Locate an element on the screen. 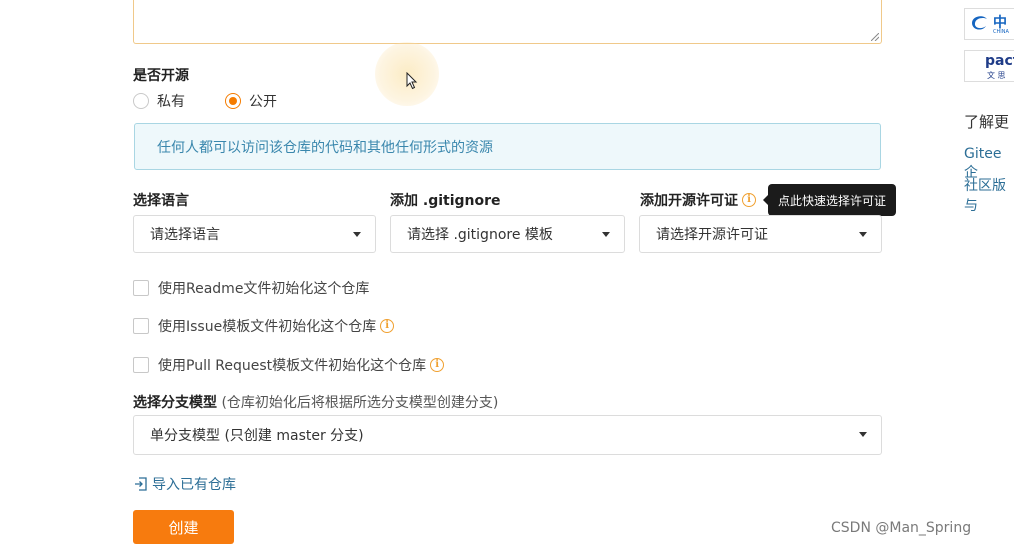 The width and height of the screenshot is (1014, 548). license-tooltip: 点此快速选择许可证 is located at coordinates (829, 200).